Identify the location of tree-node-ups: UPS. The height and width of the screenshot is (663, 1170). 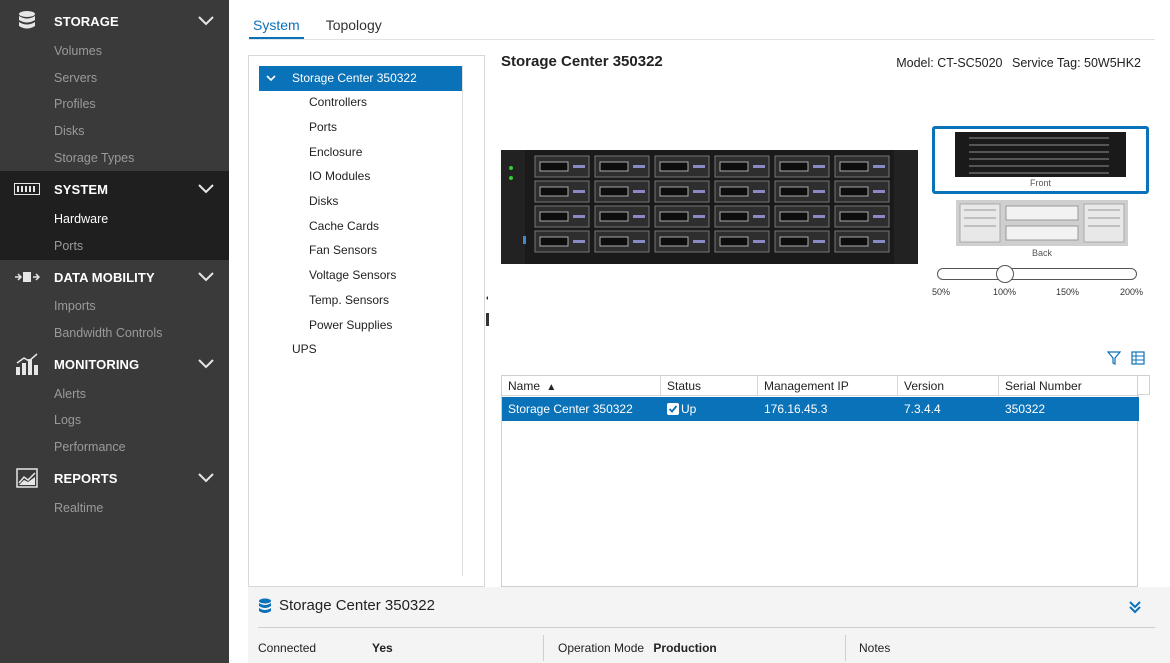
(304, 349).